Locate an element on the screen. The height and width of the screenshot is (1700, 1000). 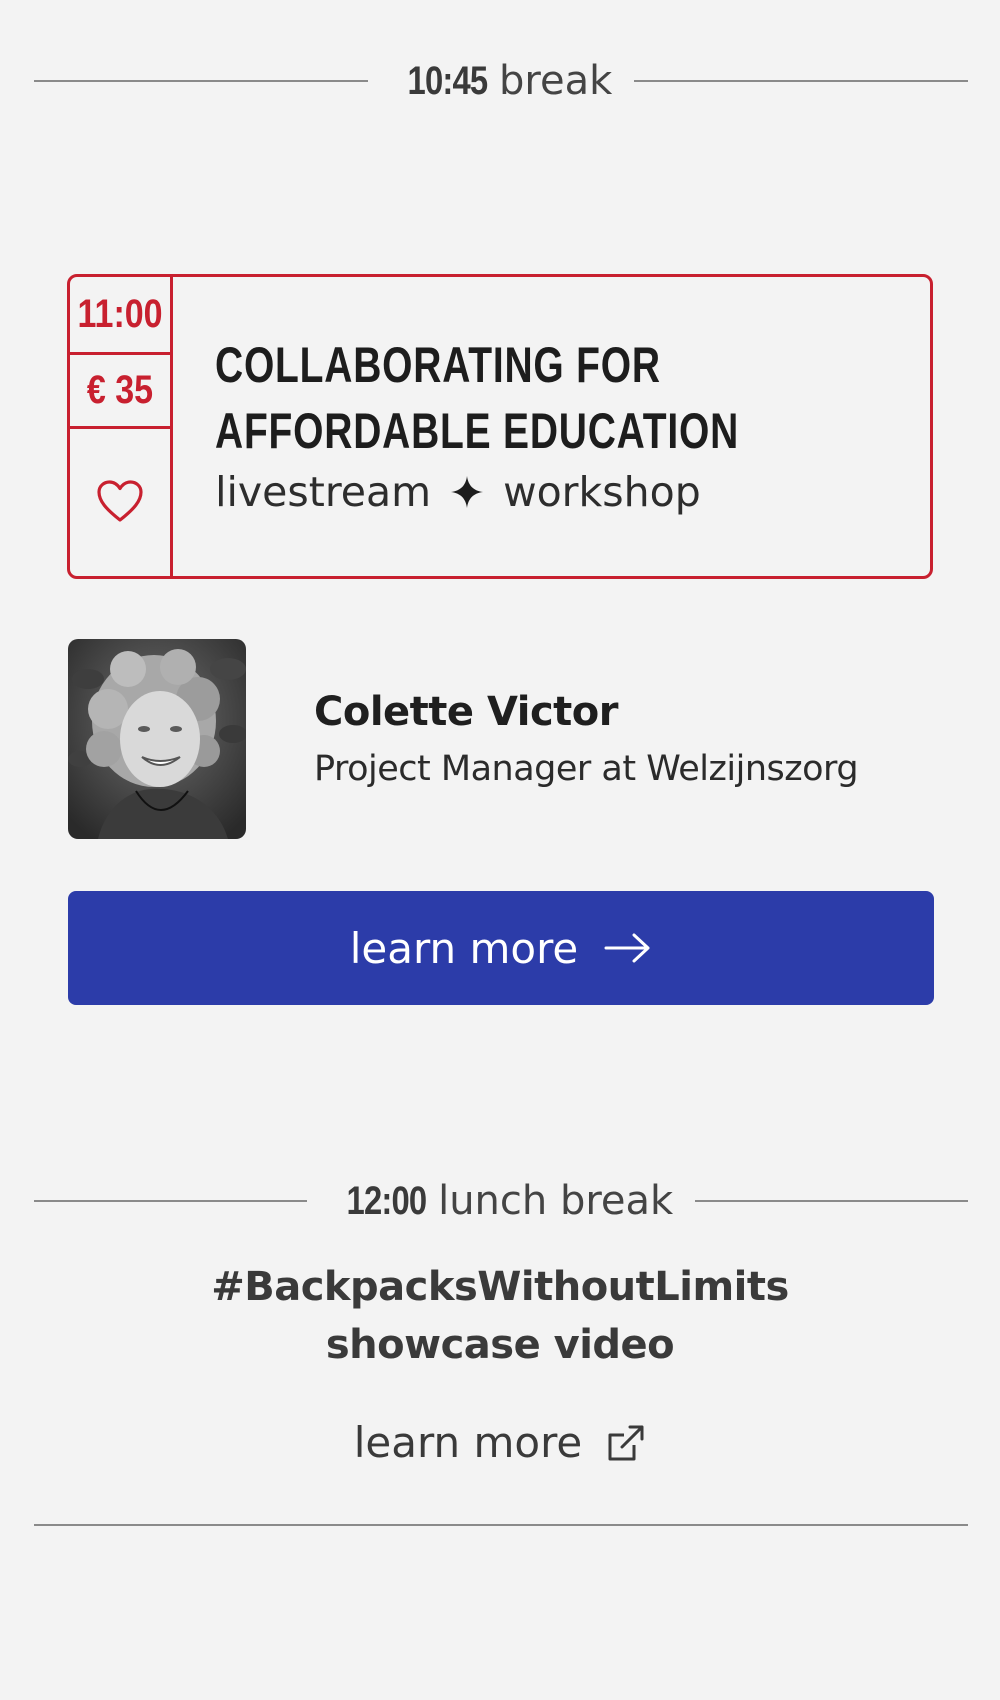
session-price-cell: € 35 is located at coordinates (120, 392).